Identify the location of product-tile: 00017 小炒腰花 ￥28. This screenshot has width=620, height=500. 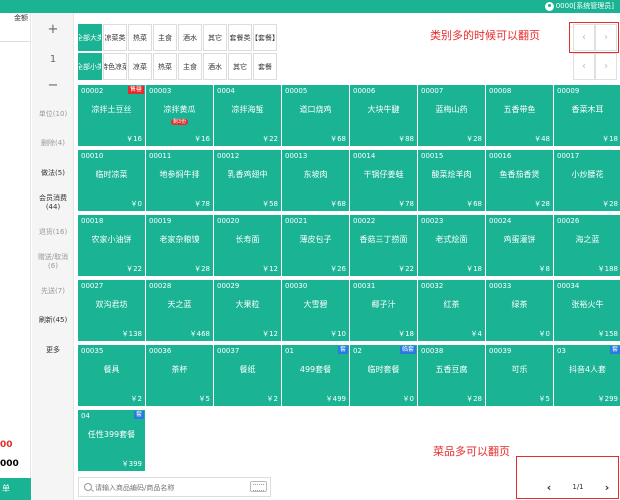
(587, 180).